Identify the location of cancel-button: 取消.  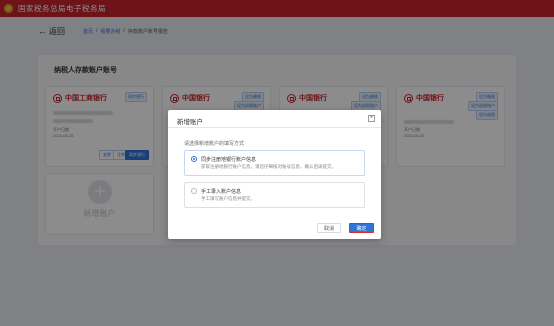
(329, 228).